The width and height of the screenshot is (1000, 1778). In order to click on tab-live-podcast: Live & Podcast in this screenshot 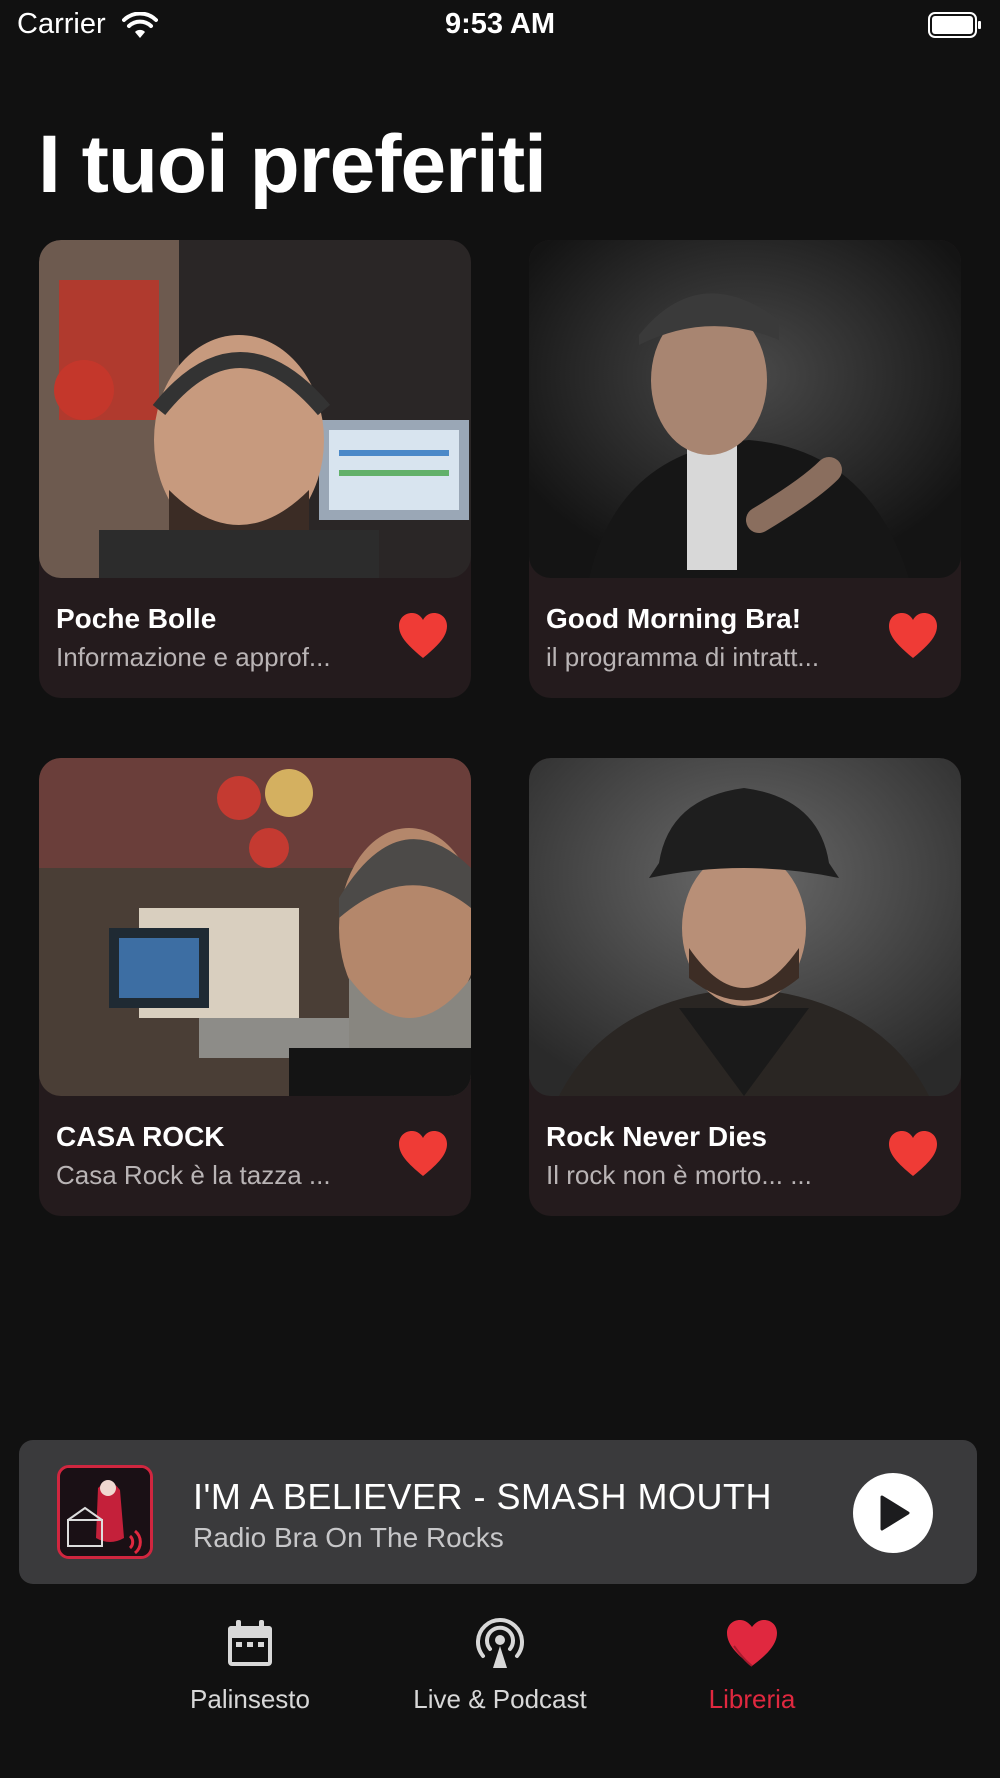, I will do `click(500, 1665)`.